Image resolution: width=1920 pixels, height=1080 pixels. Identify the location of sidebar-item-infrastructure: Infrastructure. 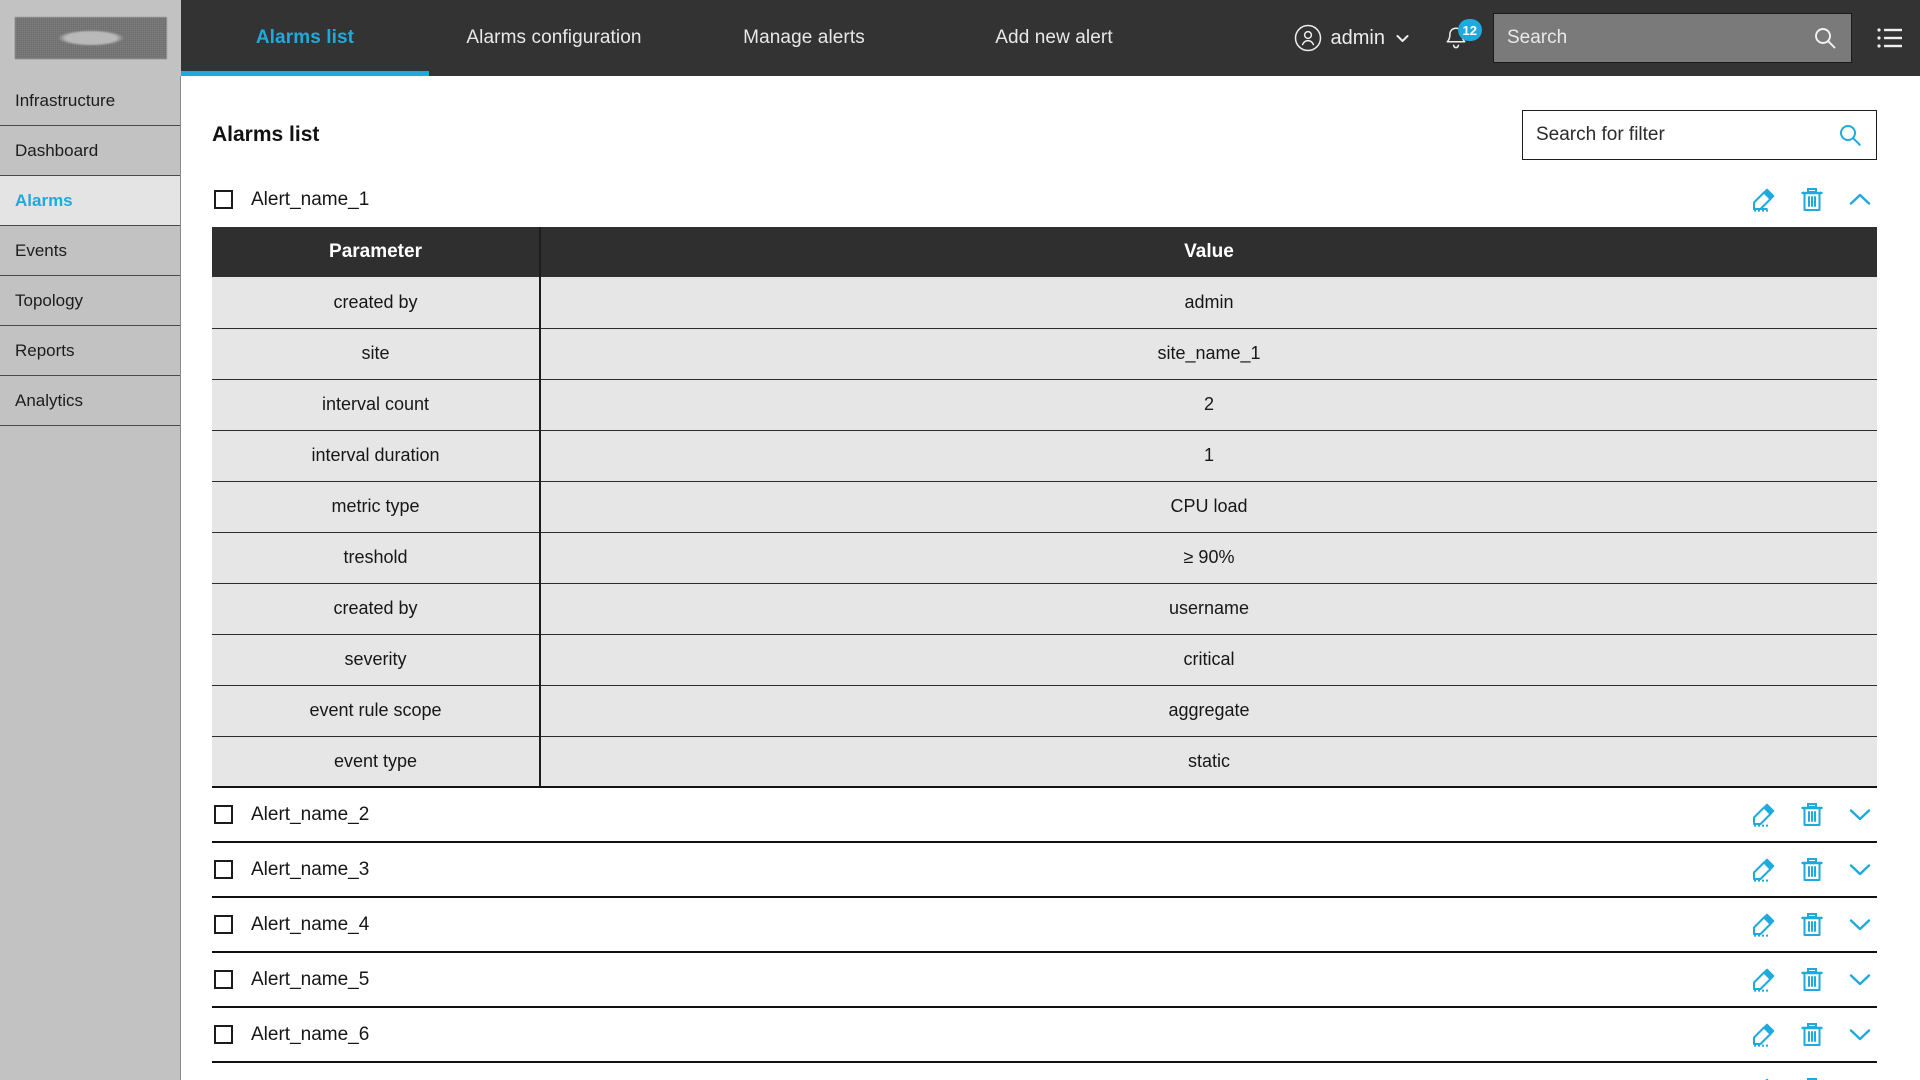
(90, 101).